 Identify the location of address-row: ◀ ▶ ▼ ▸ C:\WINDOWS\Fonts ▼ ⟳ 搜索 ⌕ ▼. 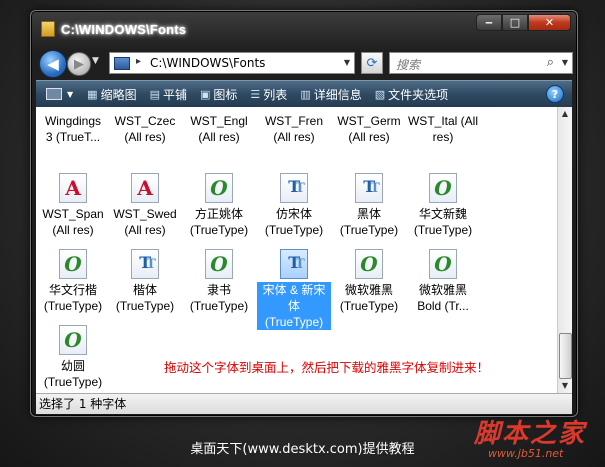
(306, 64).